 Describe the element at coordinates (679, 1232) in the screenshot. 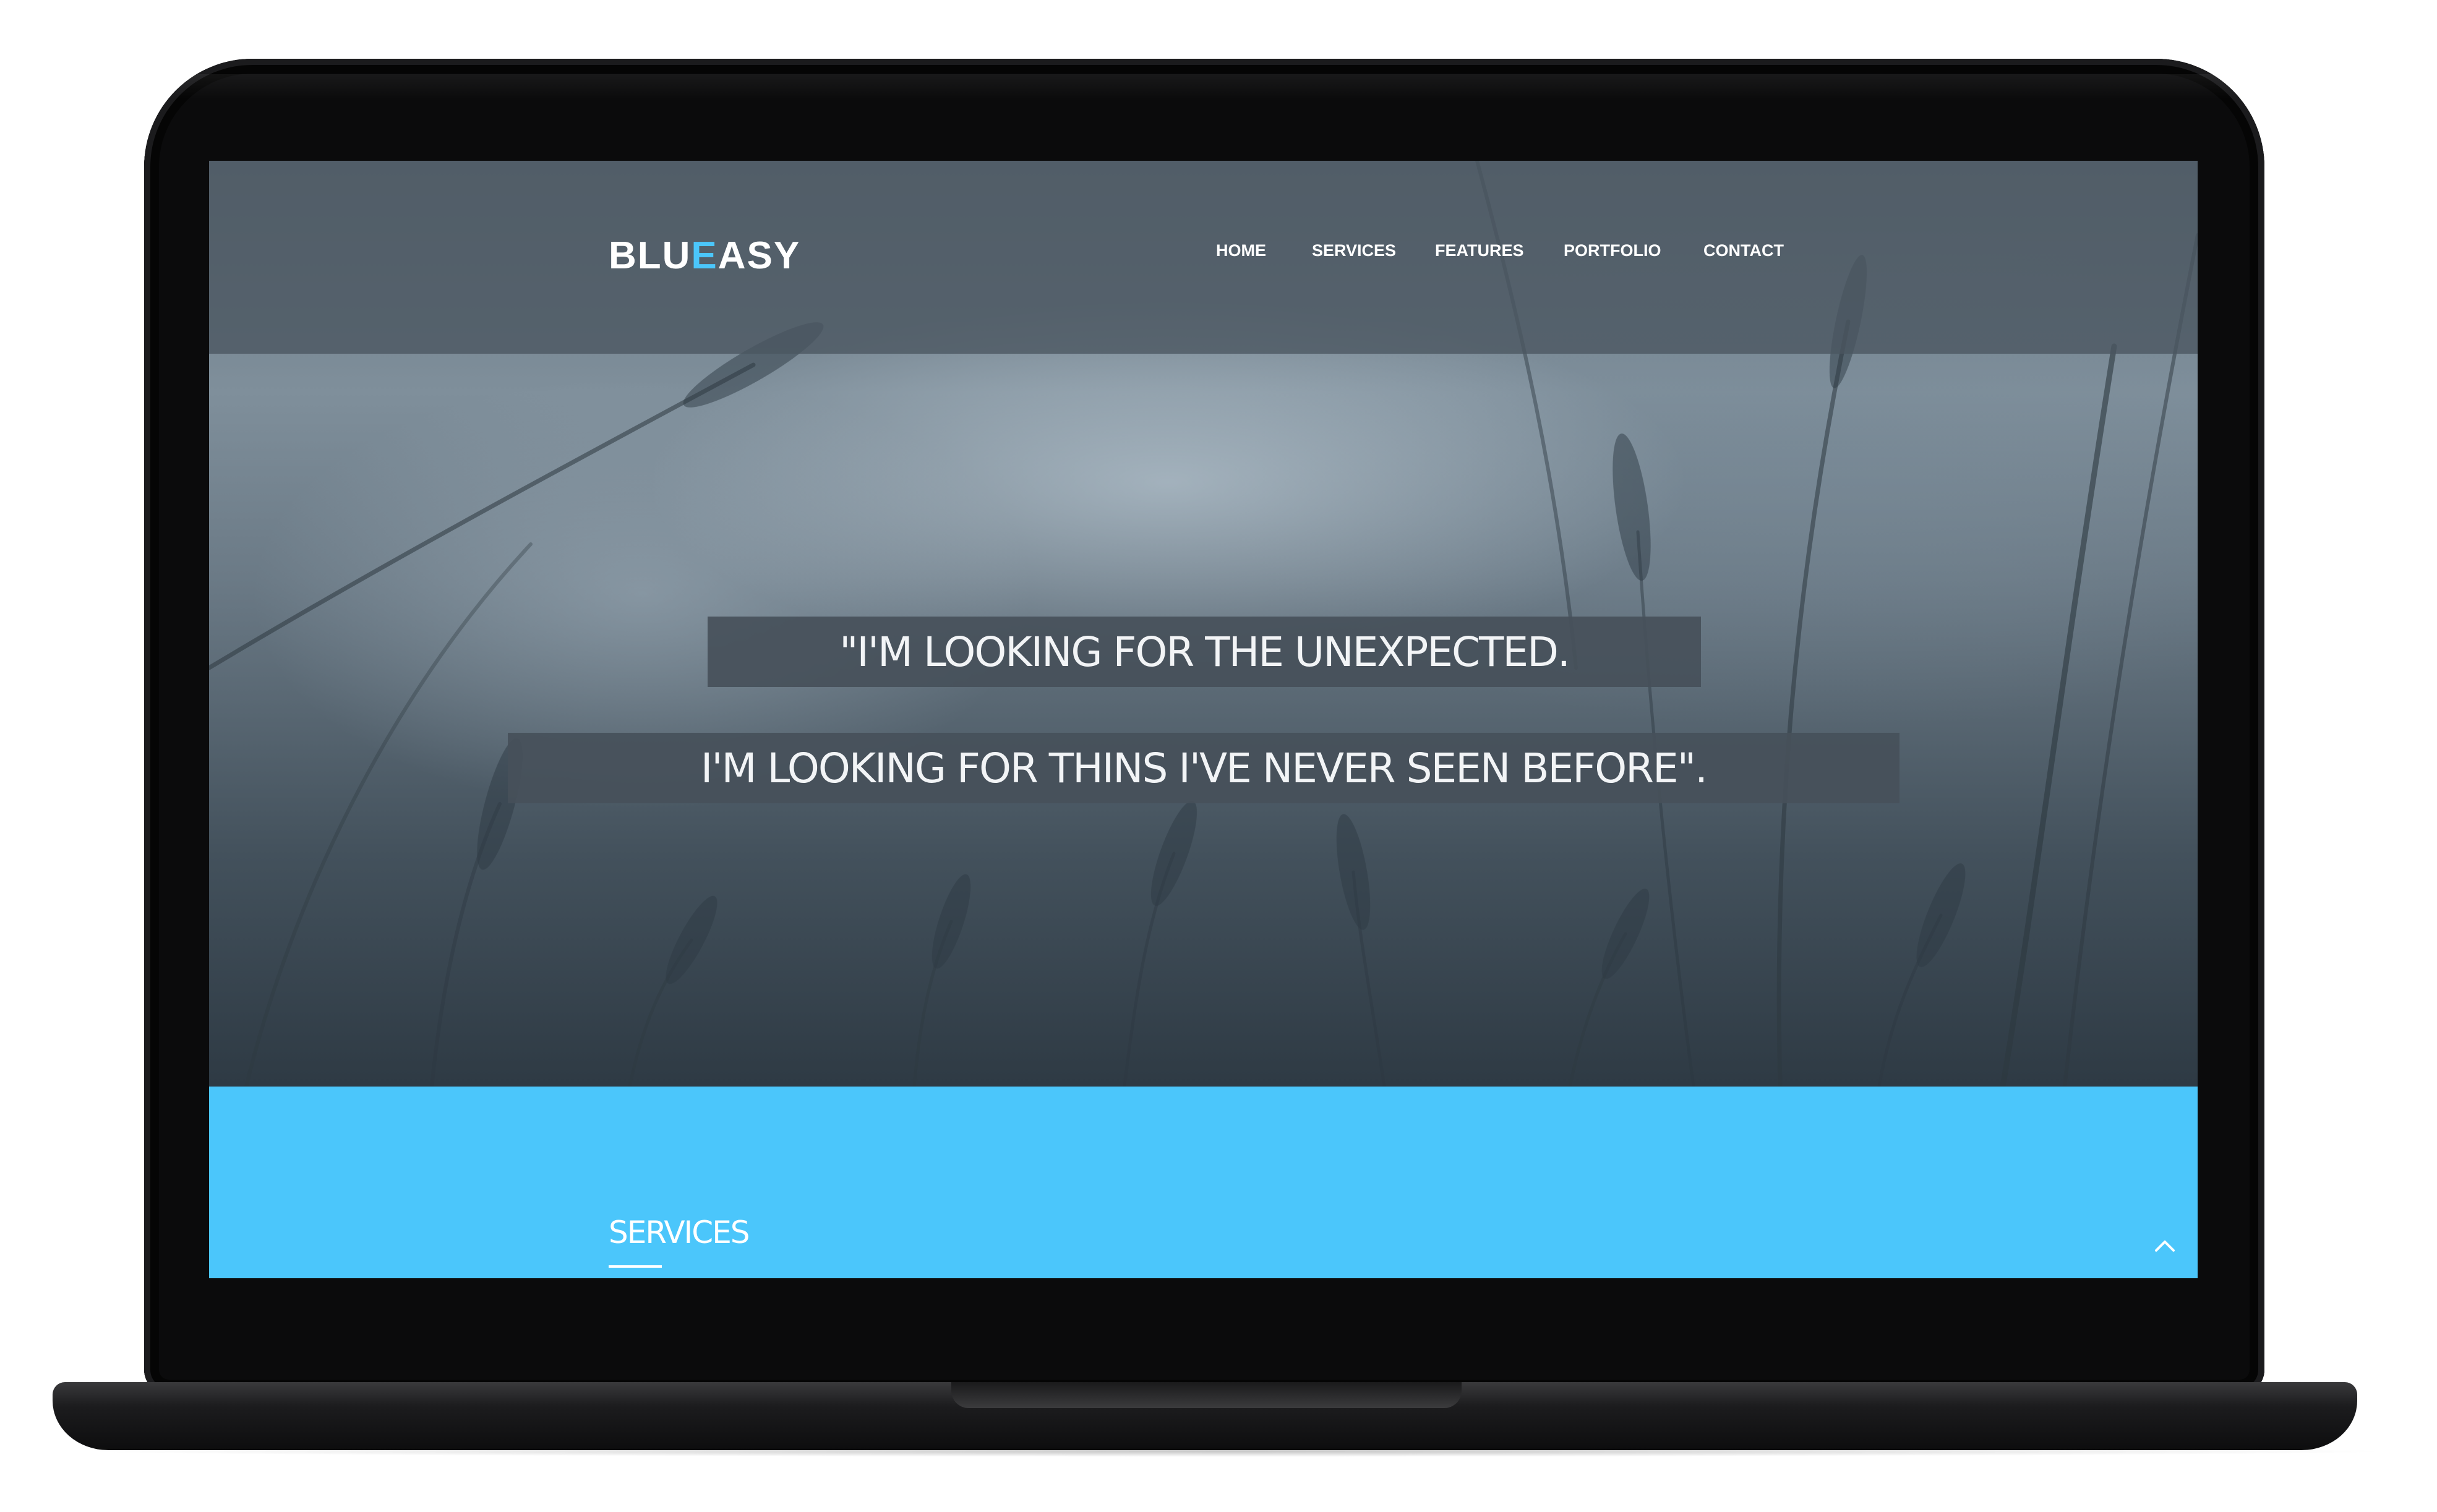

I see `services-heading: SERVICES` at that location.